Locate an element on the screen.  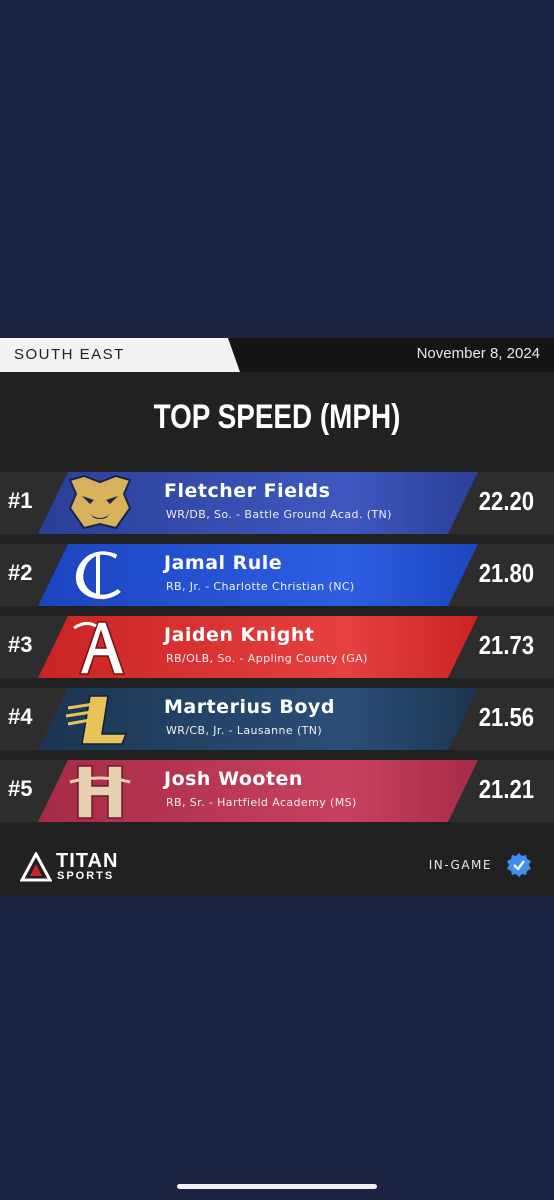
h-letter-logo-icon is located at coordinates (100, 792).